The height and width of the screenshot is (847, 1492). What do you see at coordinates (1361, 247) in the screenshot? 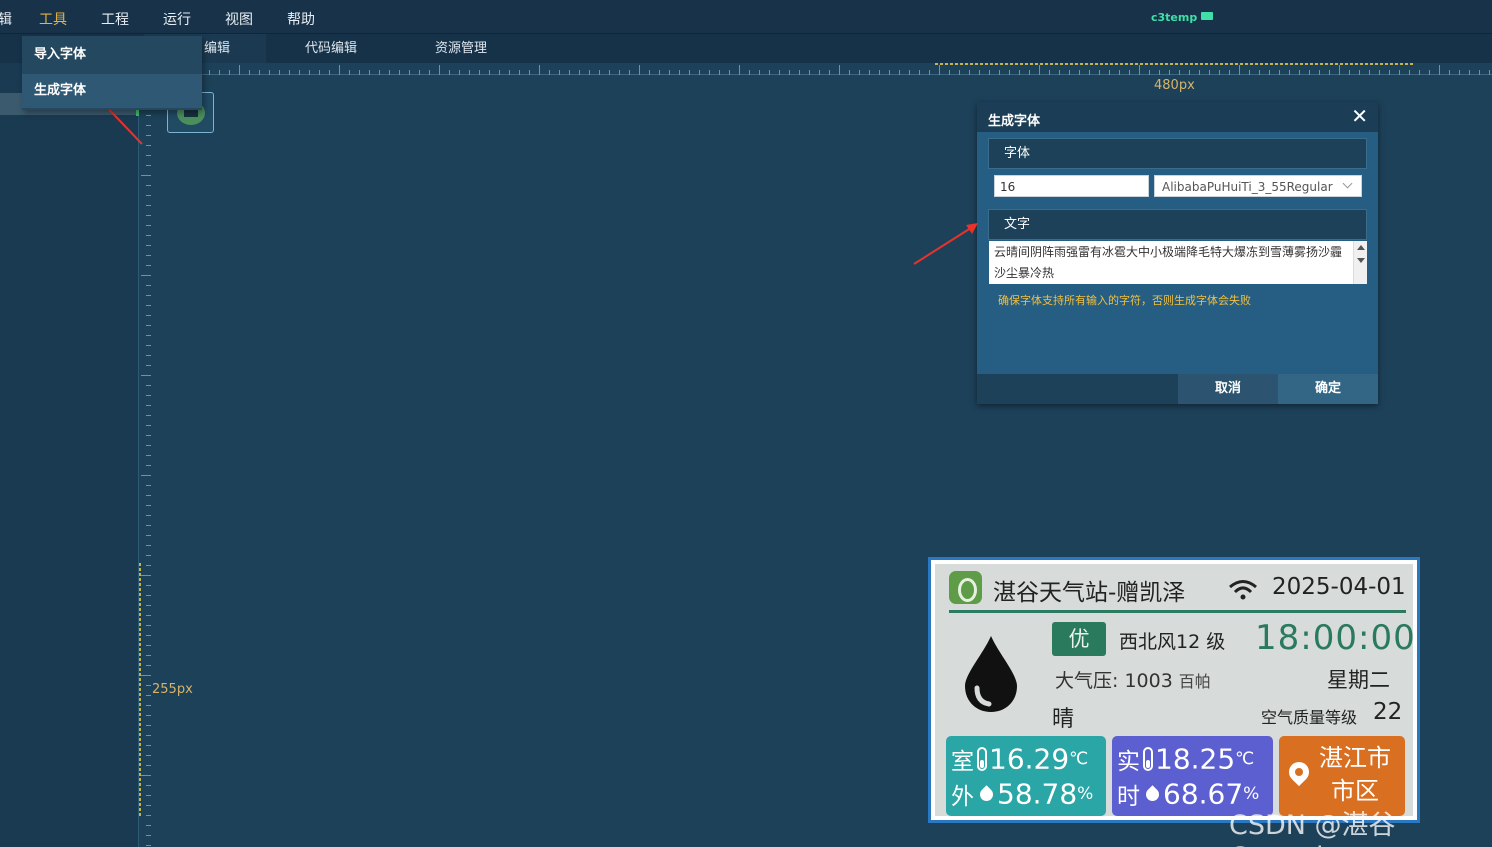
I see `scroll-up-icon` at bounding box center [1361, 247].